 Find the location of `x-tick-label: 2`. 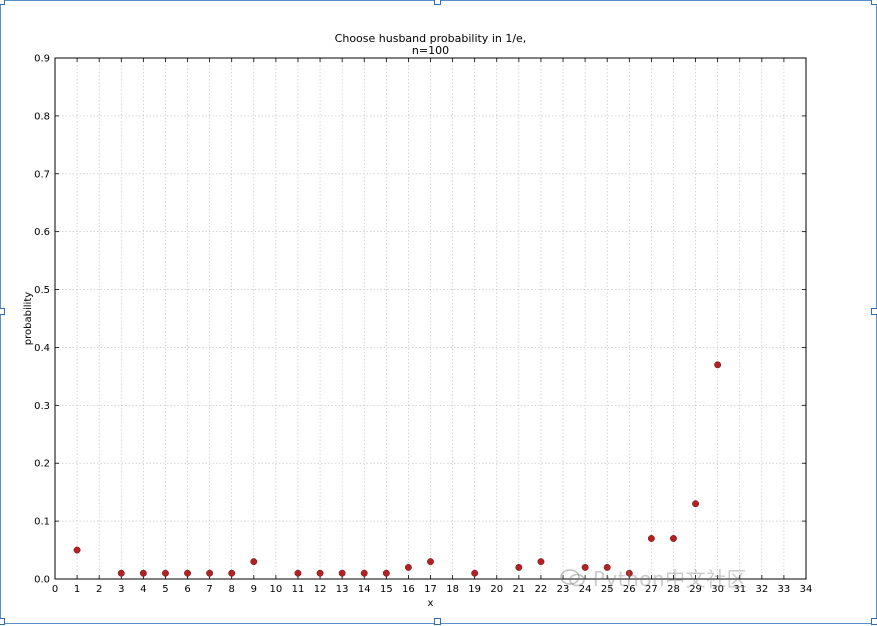

x-tick-label: 2 is located at coordinates (99, 589).